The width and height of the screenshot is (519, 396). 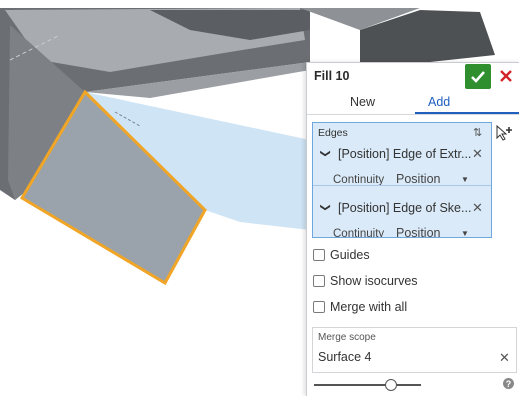 I want to click on tab-new: New, so click(x=362, y=102).